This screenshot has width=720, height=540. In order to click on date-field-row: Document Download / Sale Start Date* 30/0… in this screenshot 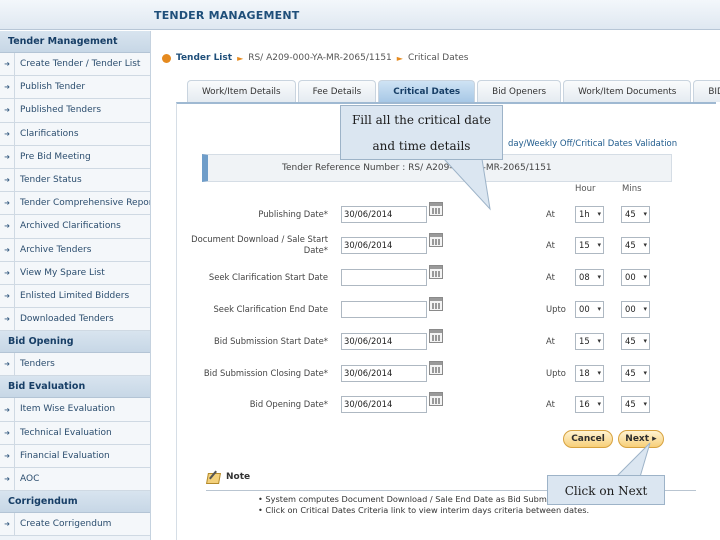, I will do `click(435, 245)`.